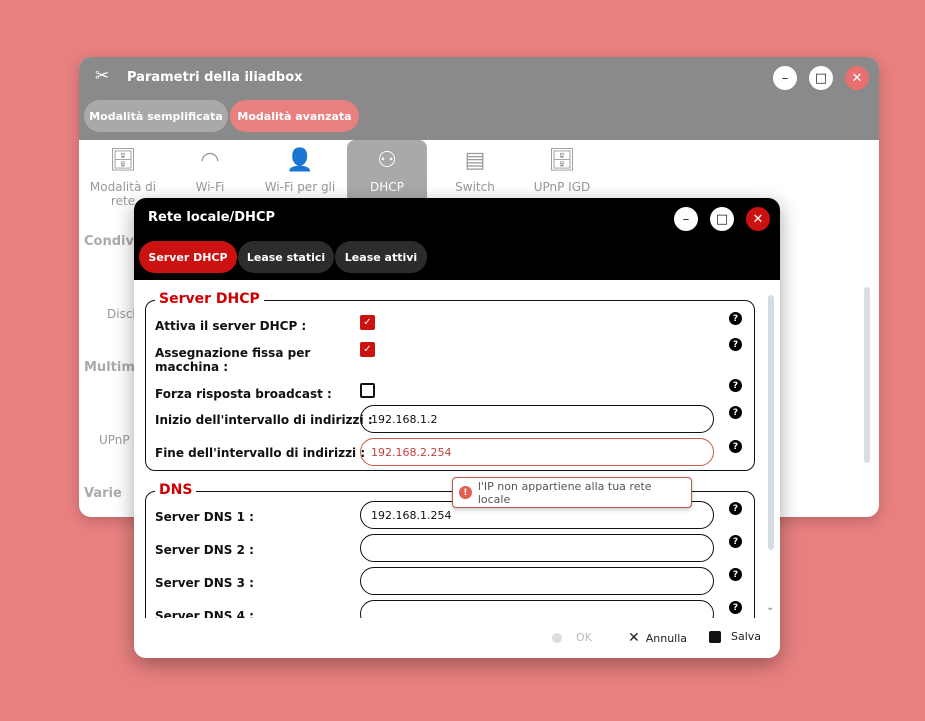  I want to click on enable-checkbox: ✓, so click(367, 322).